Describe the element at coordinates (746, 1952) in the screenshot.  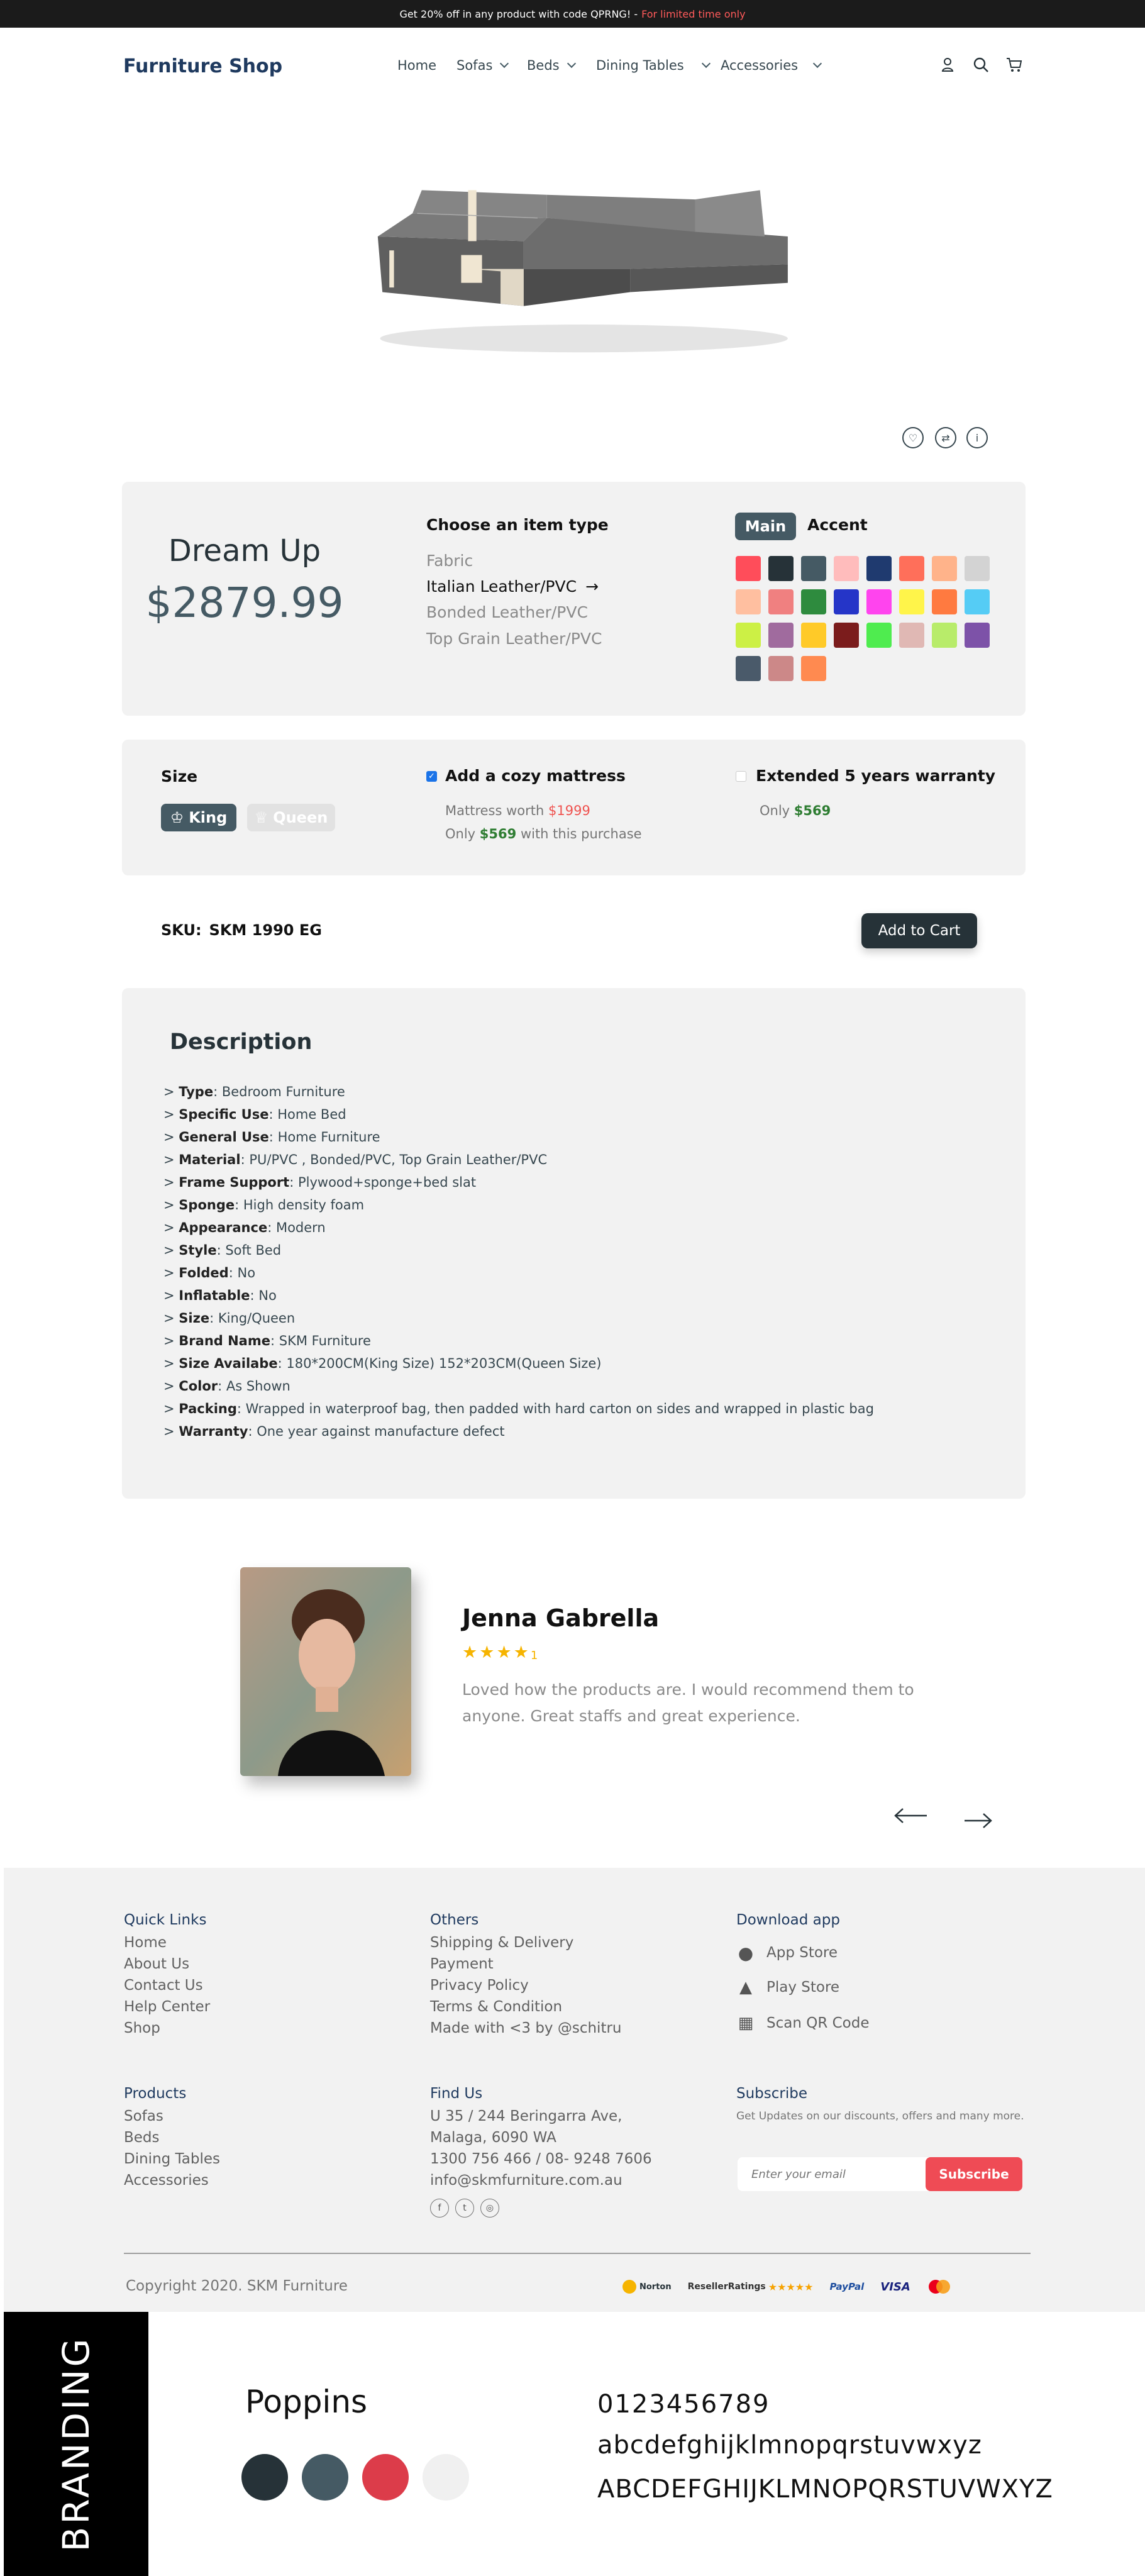
I see `apple-icon: ●` at that location.